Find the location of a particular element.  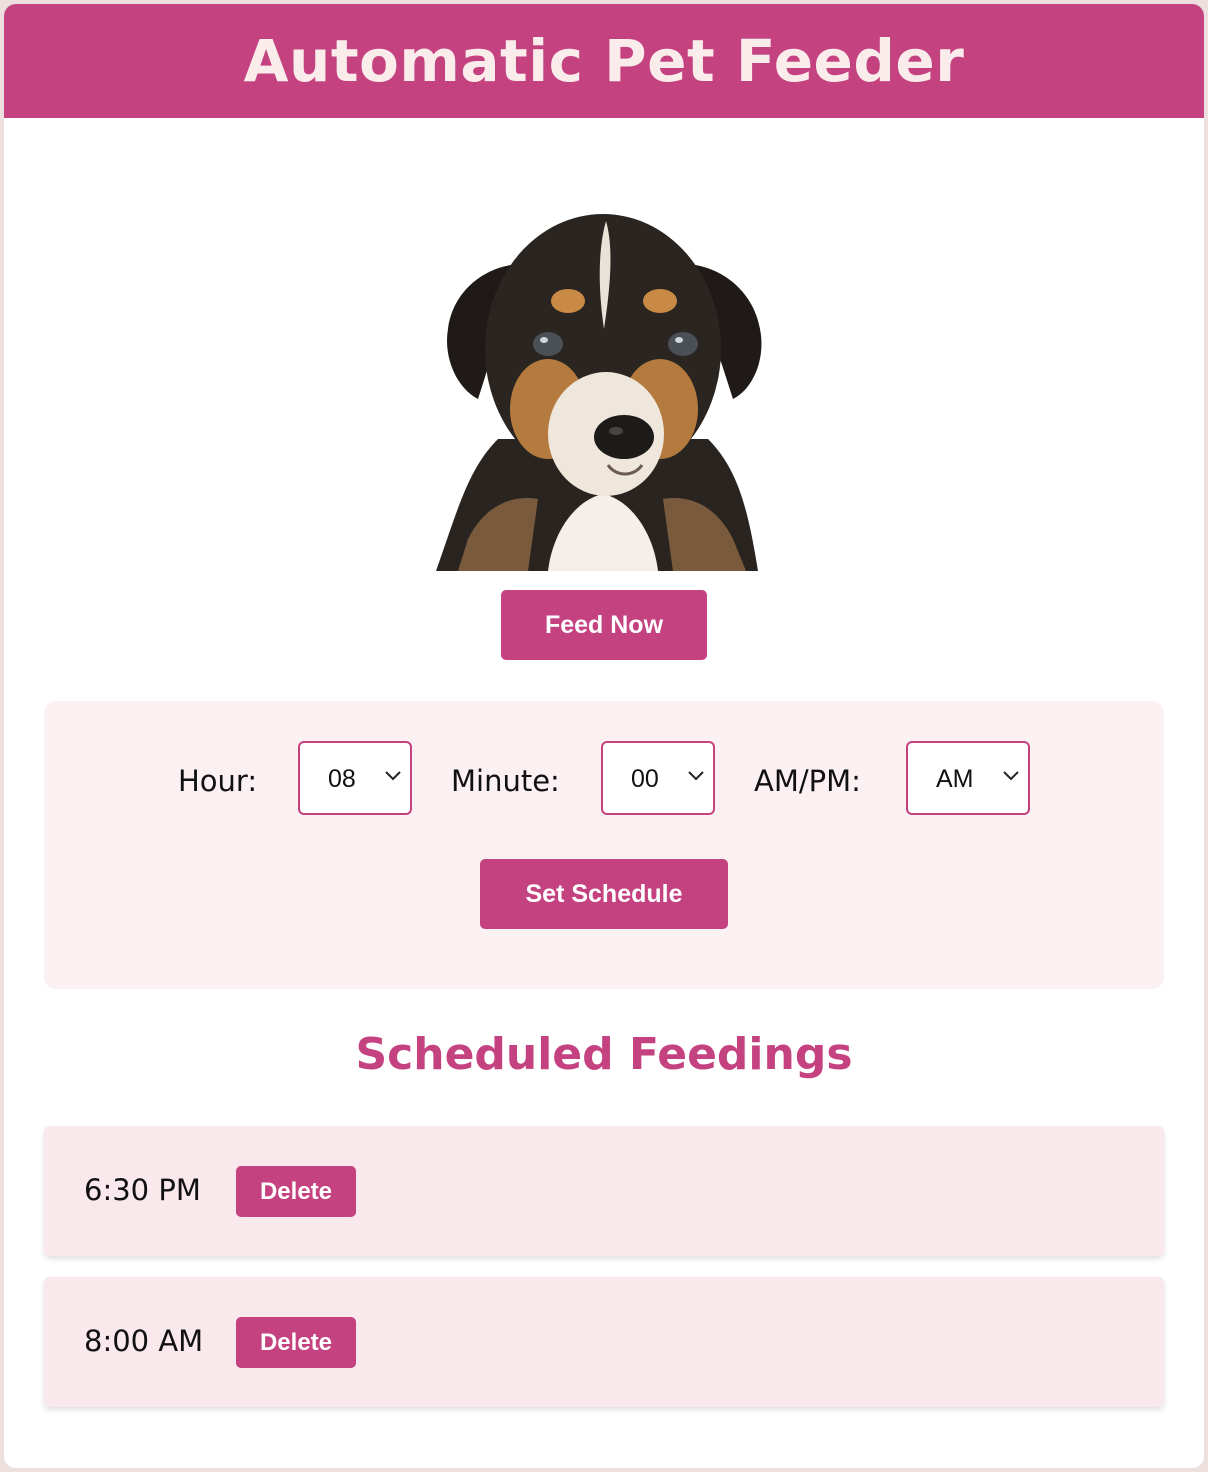

ampm-select: AM is located at coordinates (968, 778).